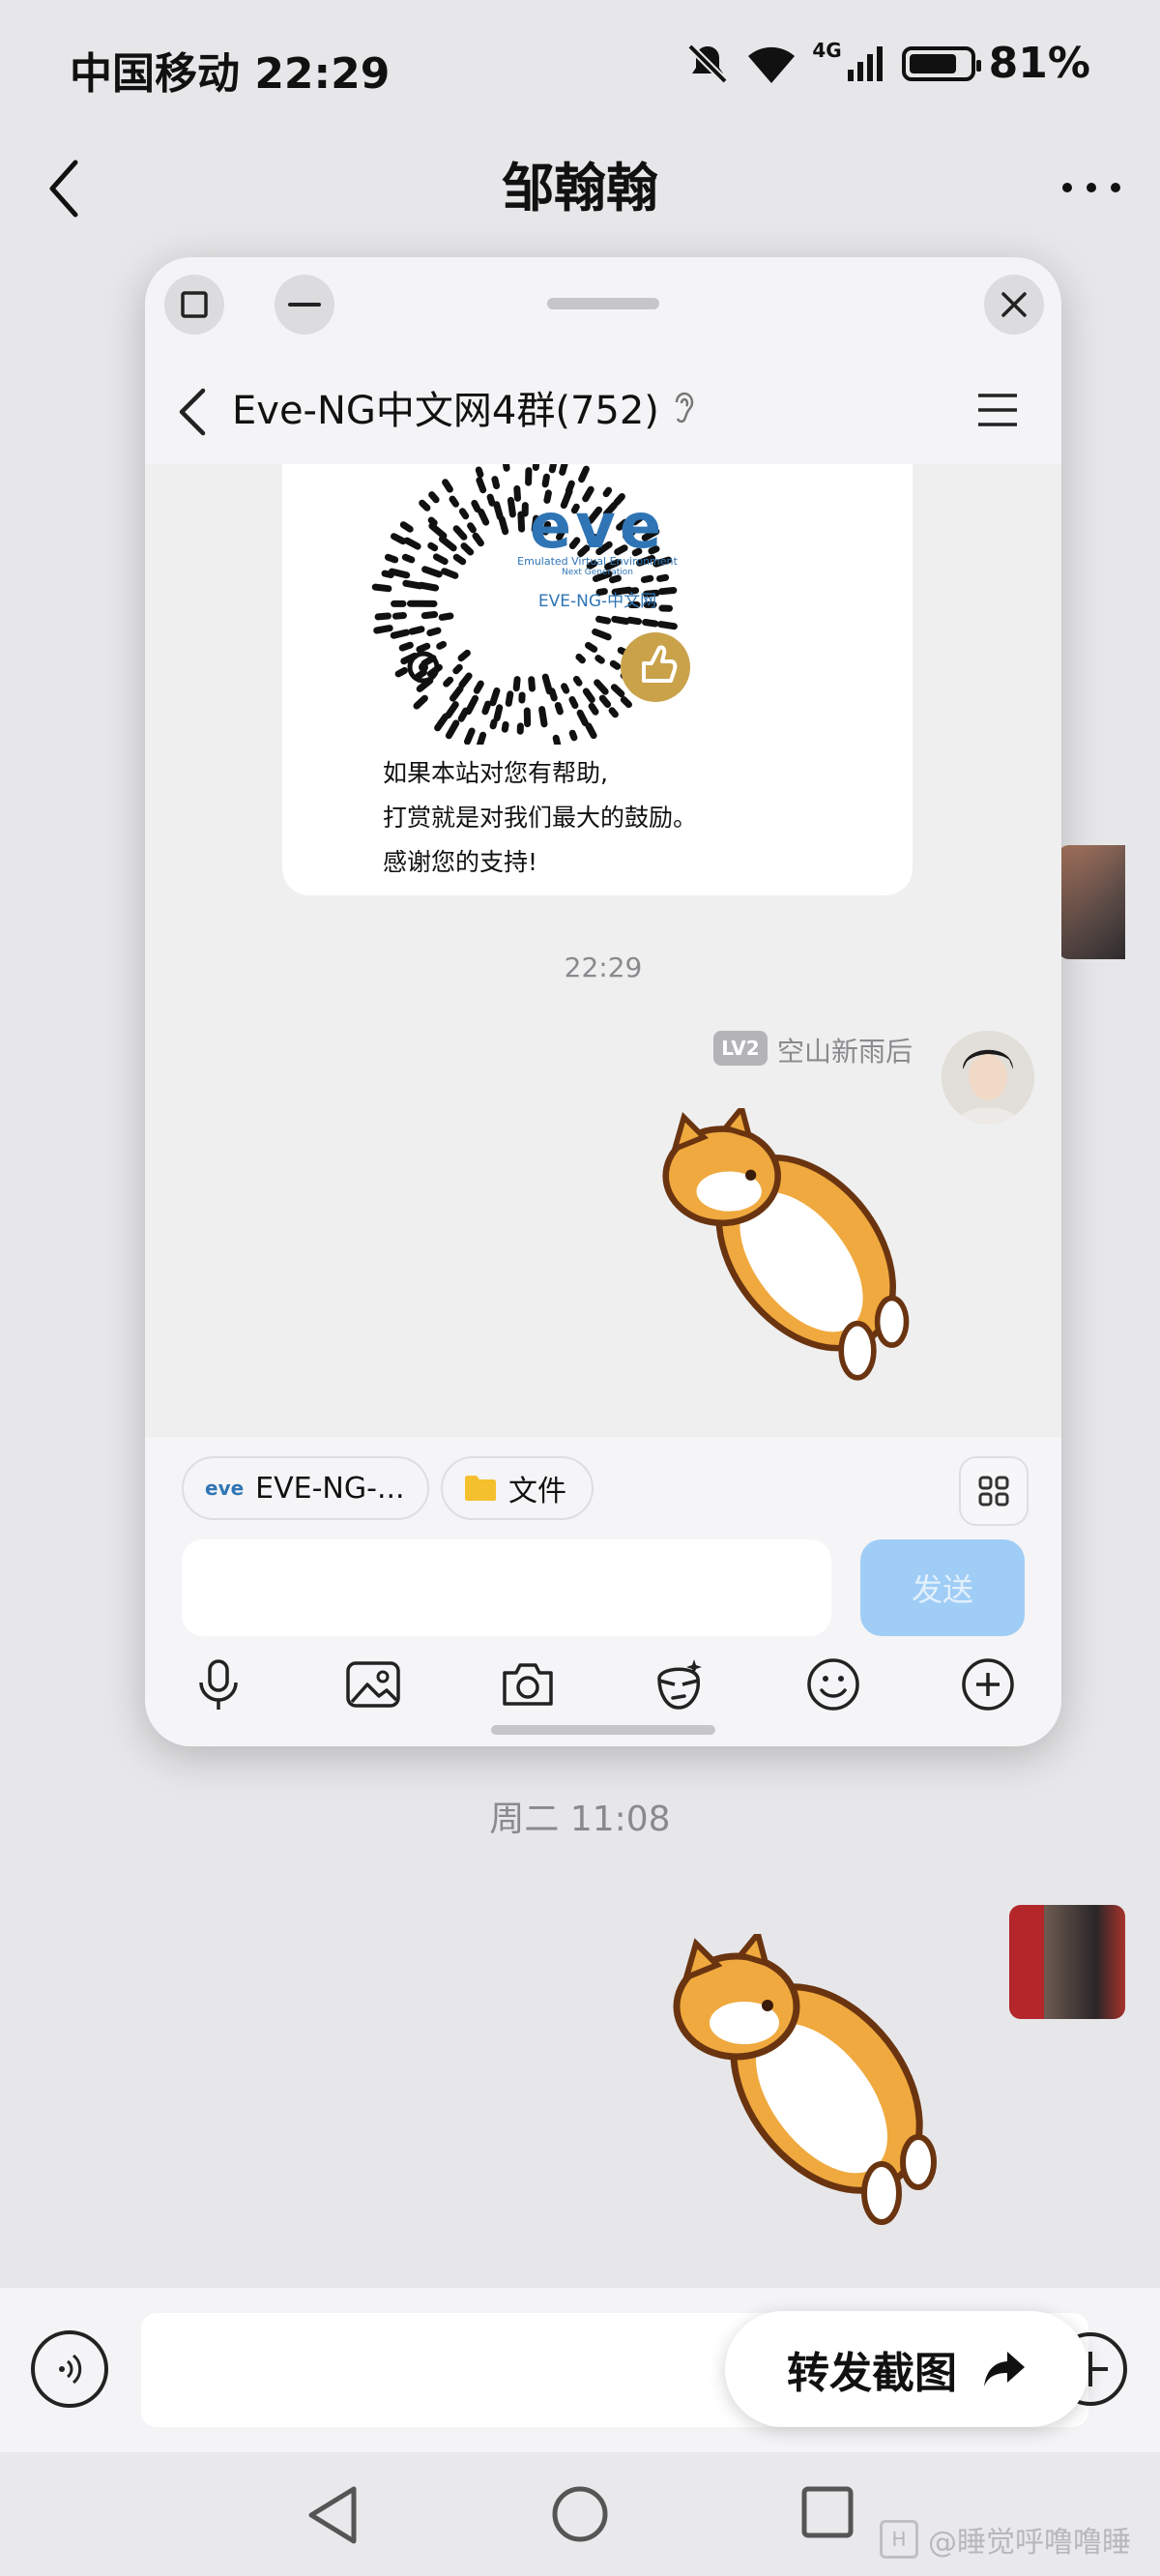 The height and width of the screenshot is (2576, 1160). What do you see at coordinates (872, 2373) in the screenshot?
I see `forward-label: 转发截图` at bounding box center [872, 2373].